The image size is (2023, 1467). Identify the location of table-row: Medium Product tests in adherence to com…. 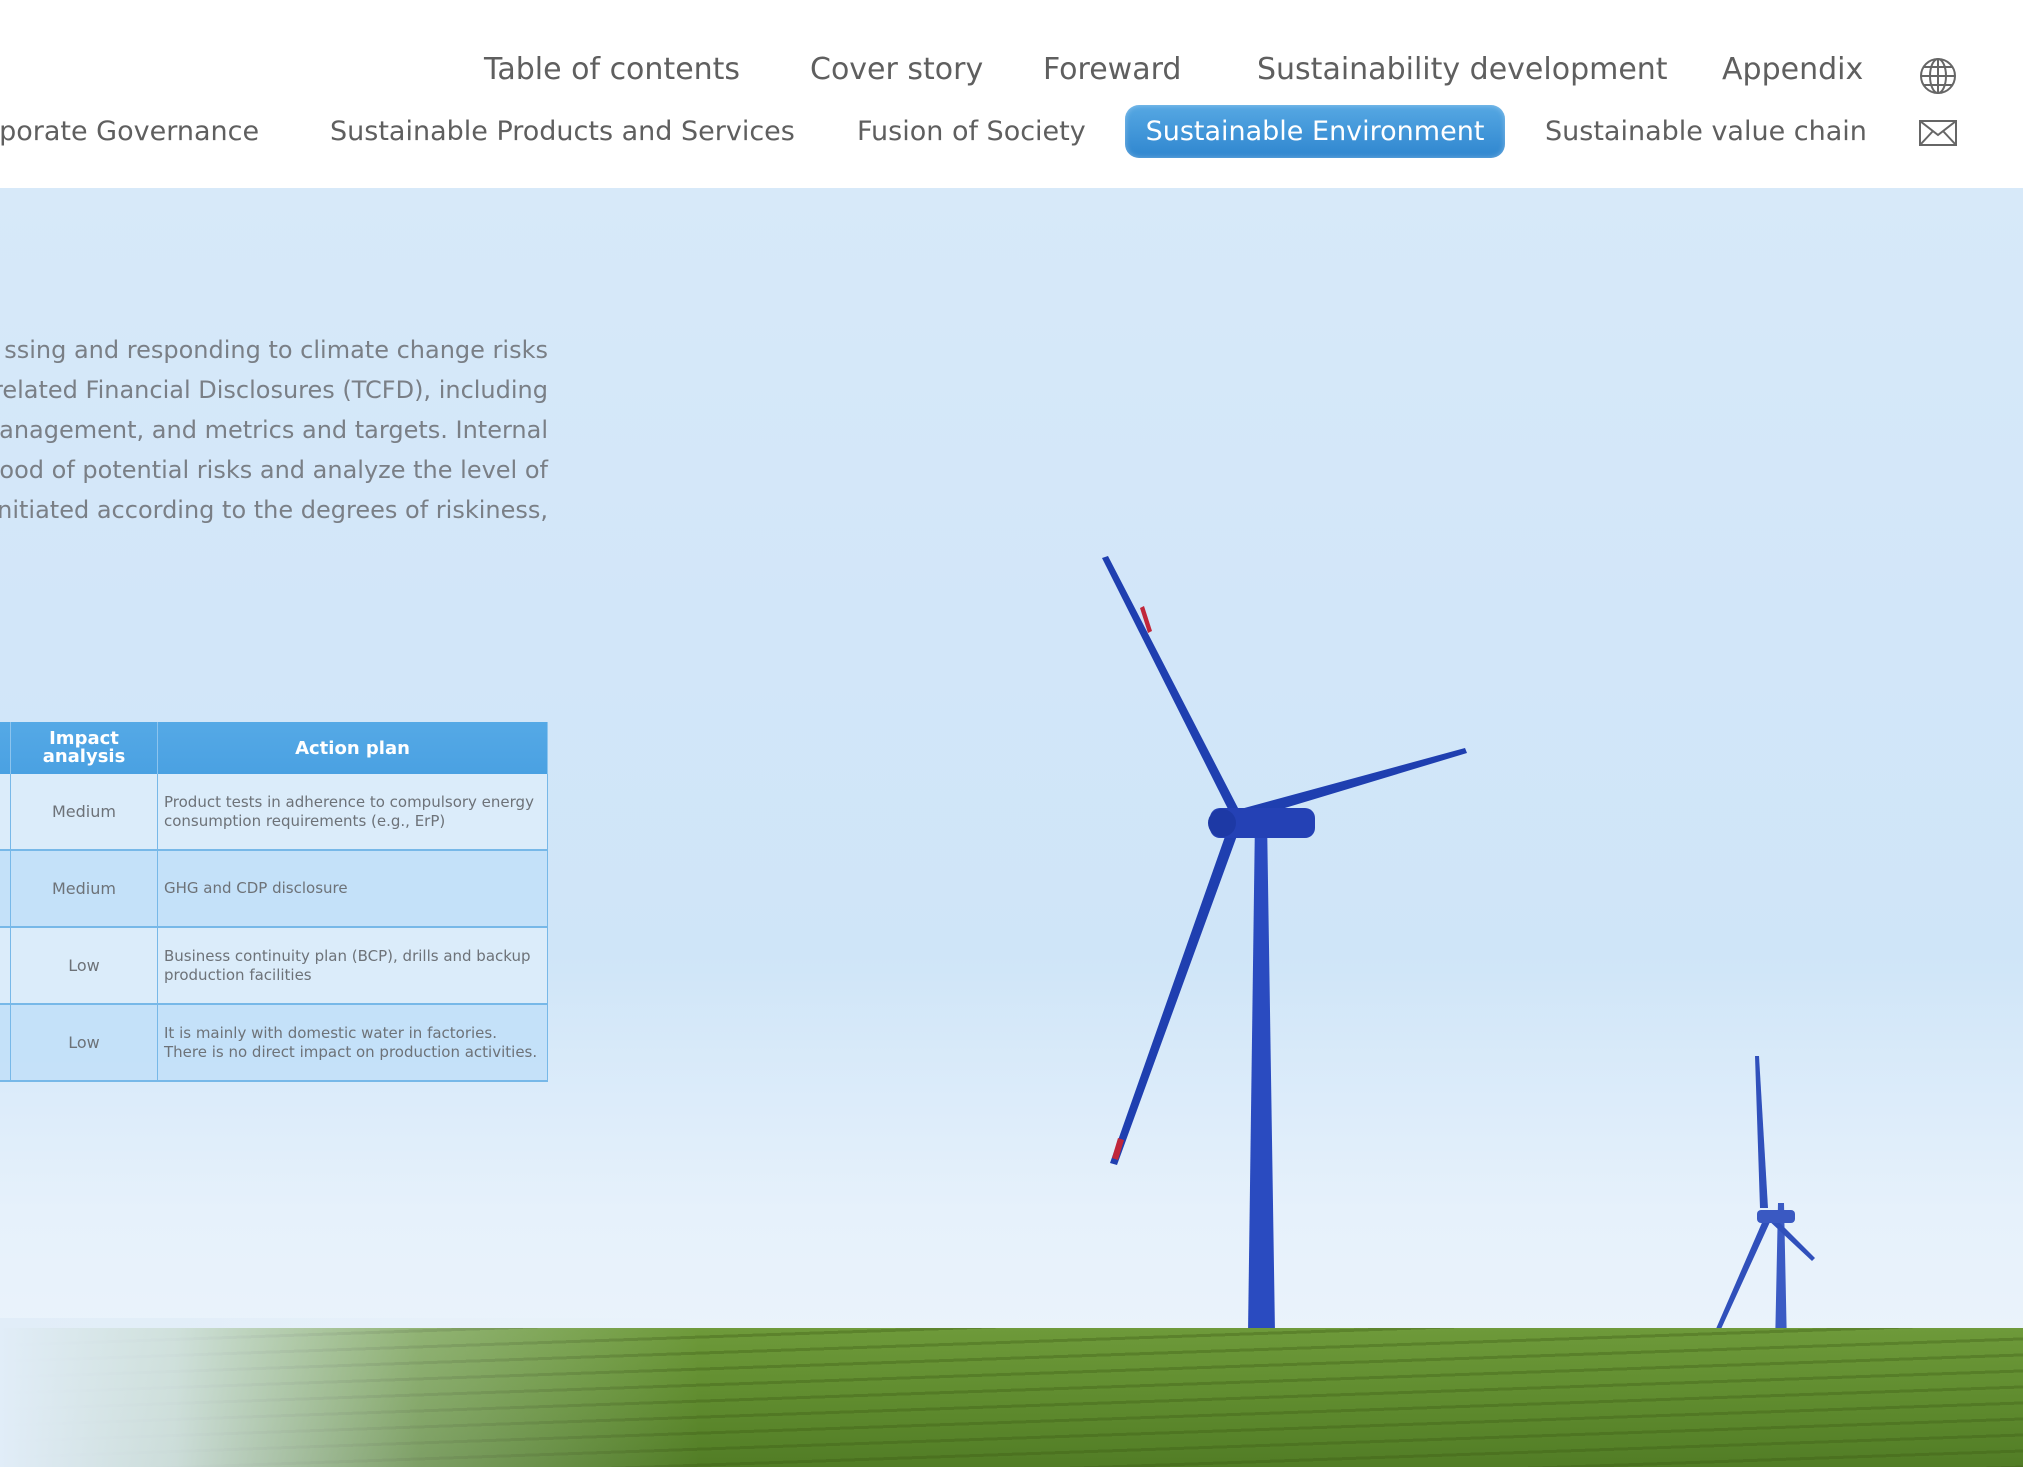
(274, 812).